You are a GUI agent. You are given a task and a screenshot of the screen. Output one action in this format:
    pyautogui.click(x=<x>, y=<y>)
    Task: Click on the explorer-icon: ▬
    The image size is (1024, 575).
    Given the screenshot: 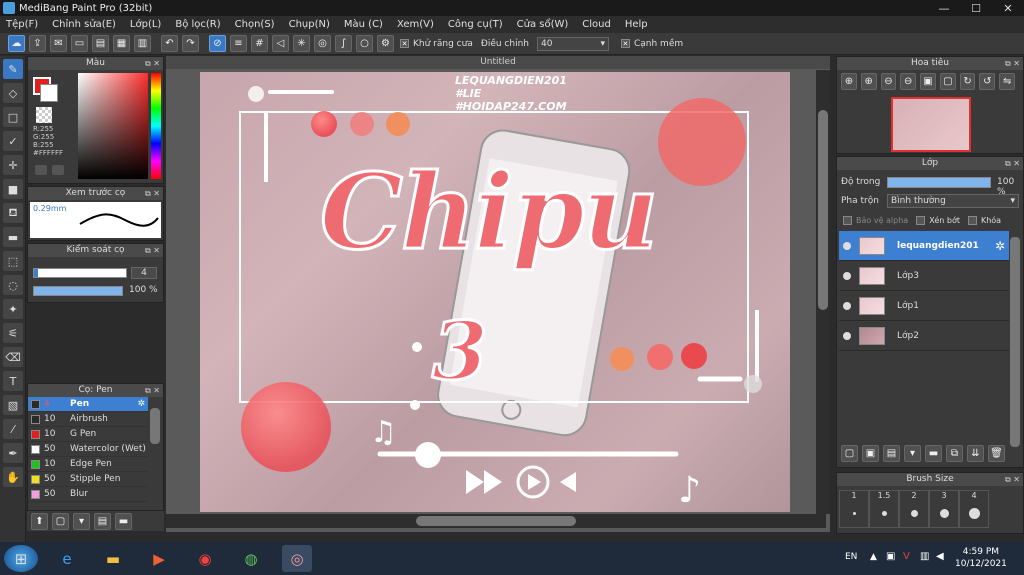 What is the action you would take?
    pyautogui.click(x=113, y=558)
    